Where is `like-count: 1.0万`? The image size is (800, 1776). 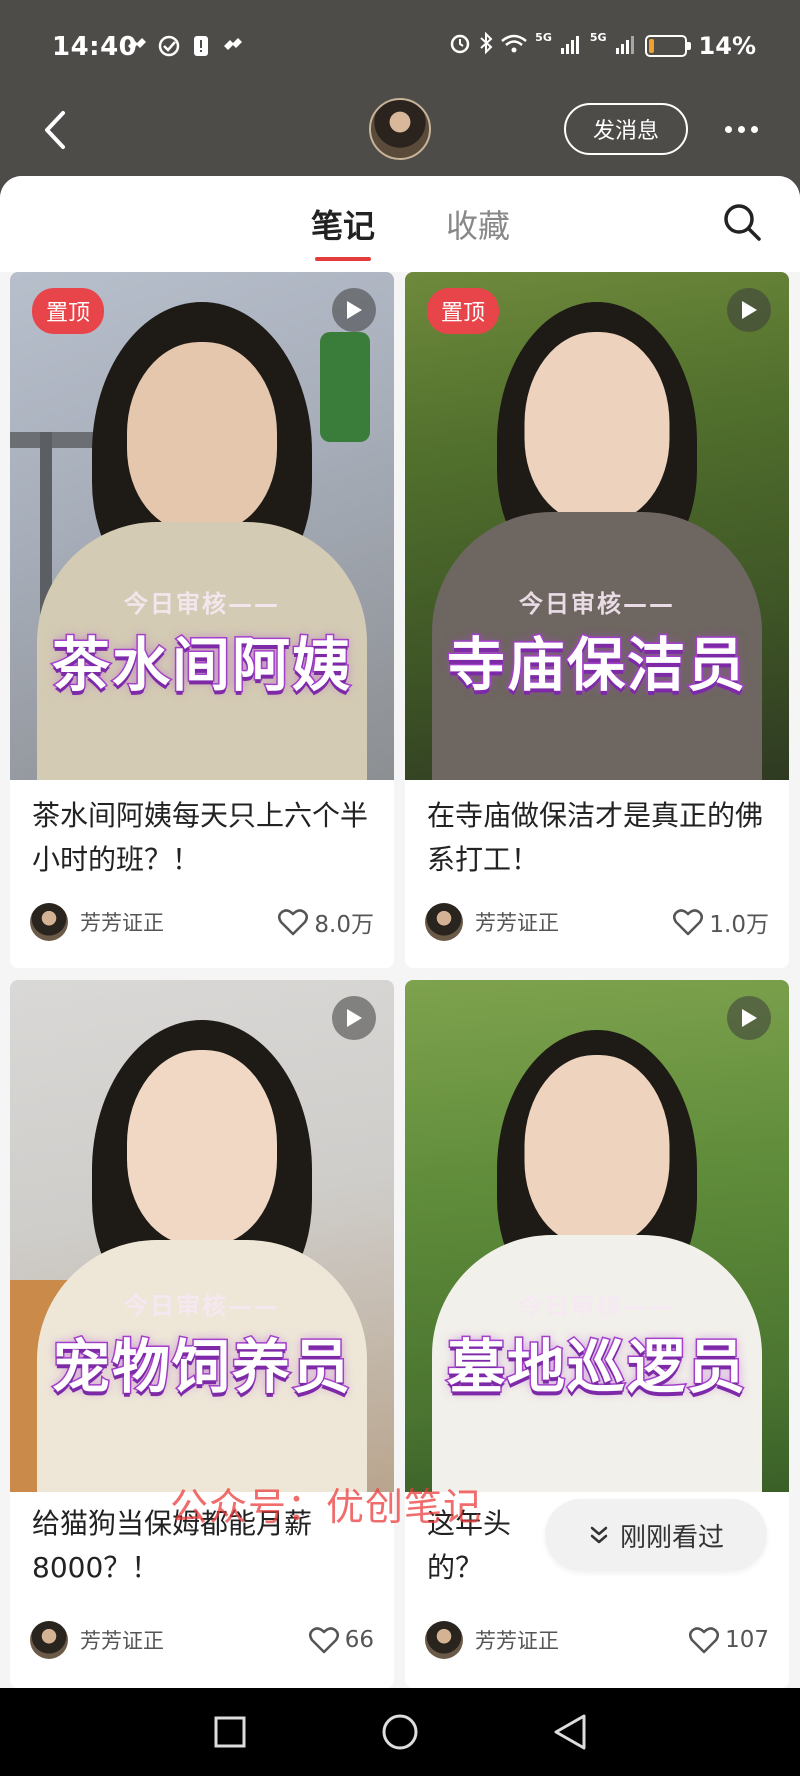 like-count: 1.0万 is located at coordinates (739, 925).